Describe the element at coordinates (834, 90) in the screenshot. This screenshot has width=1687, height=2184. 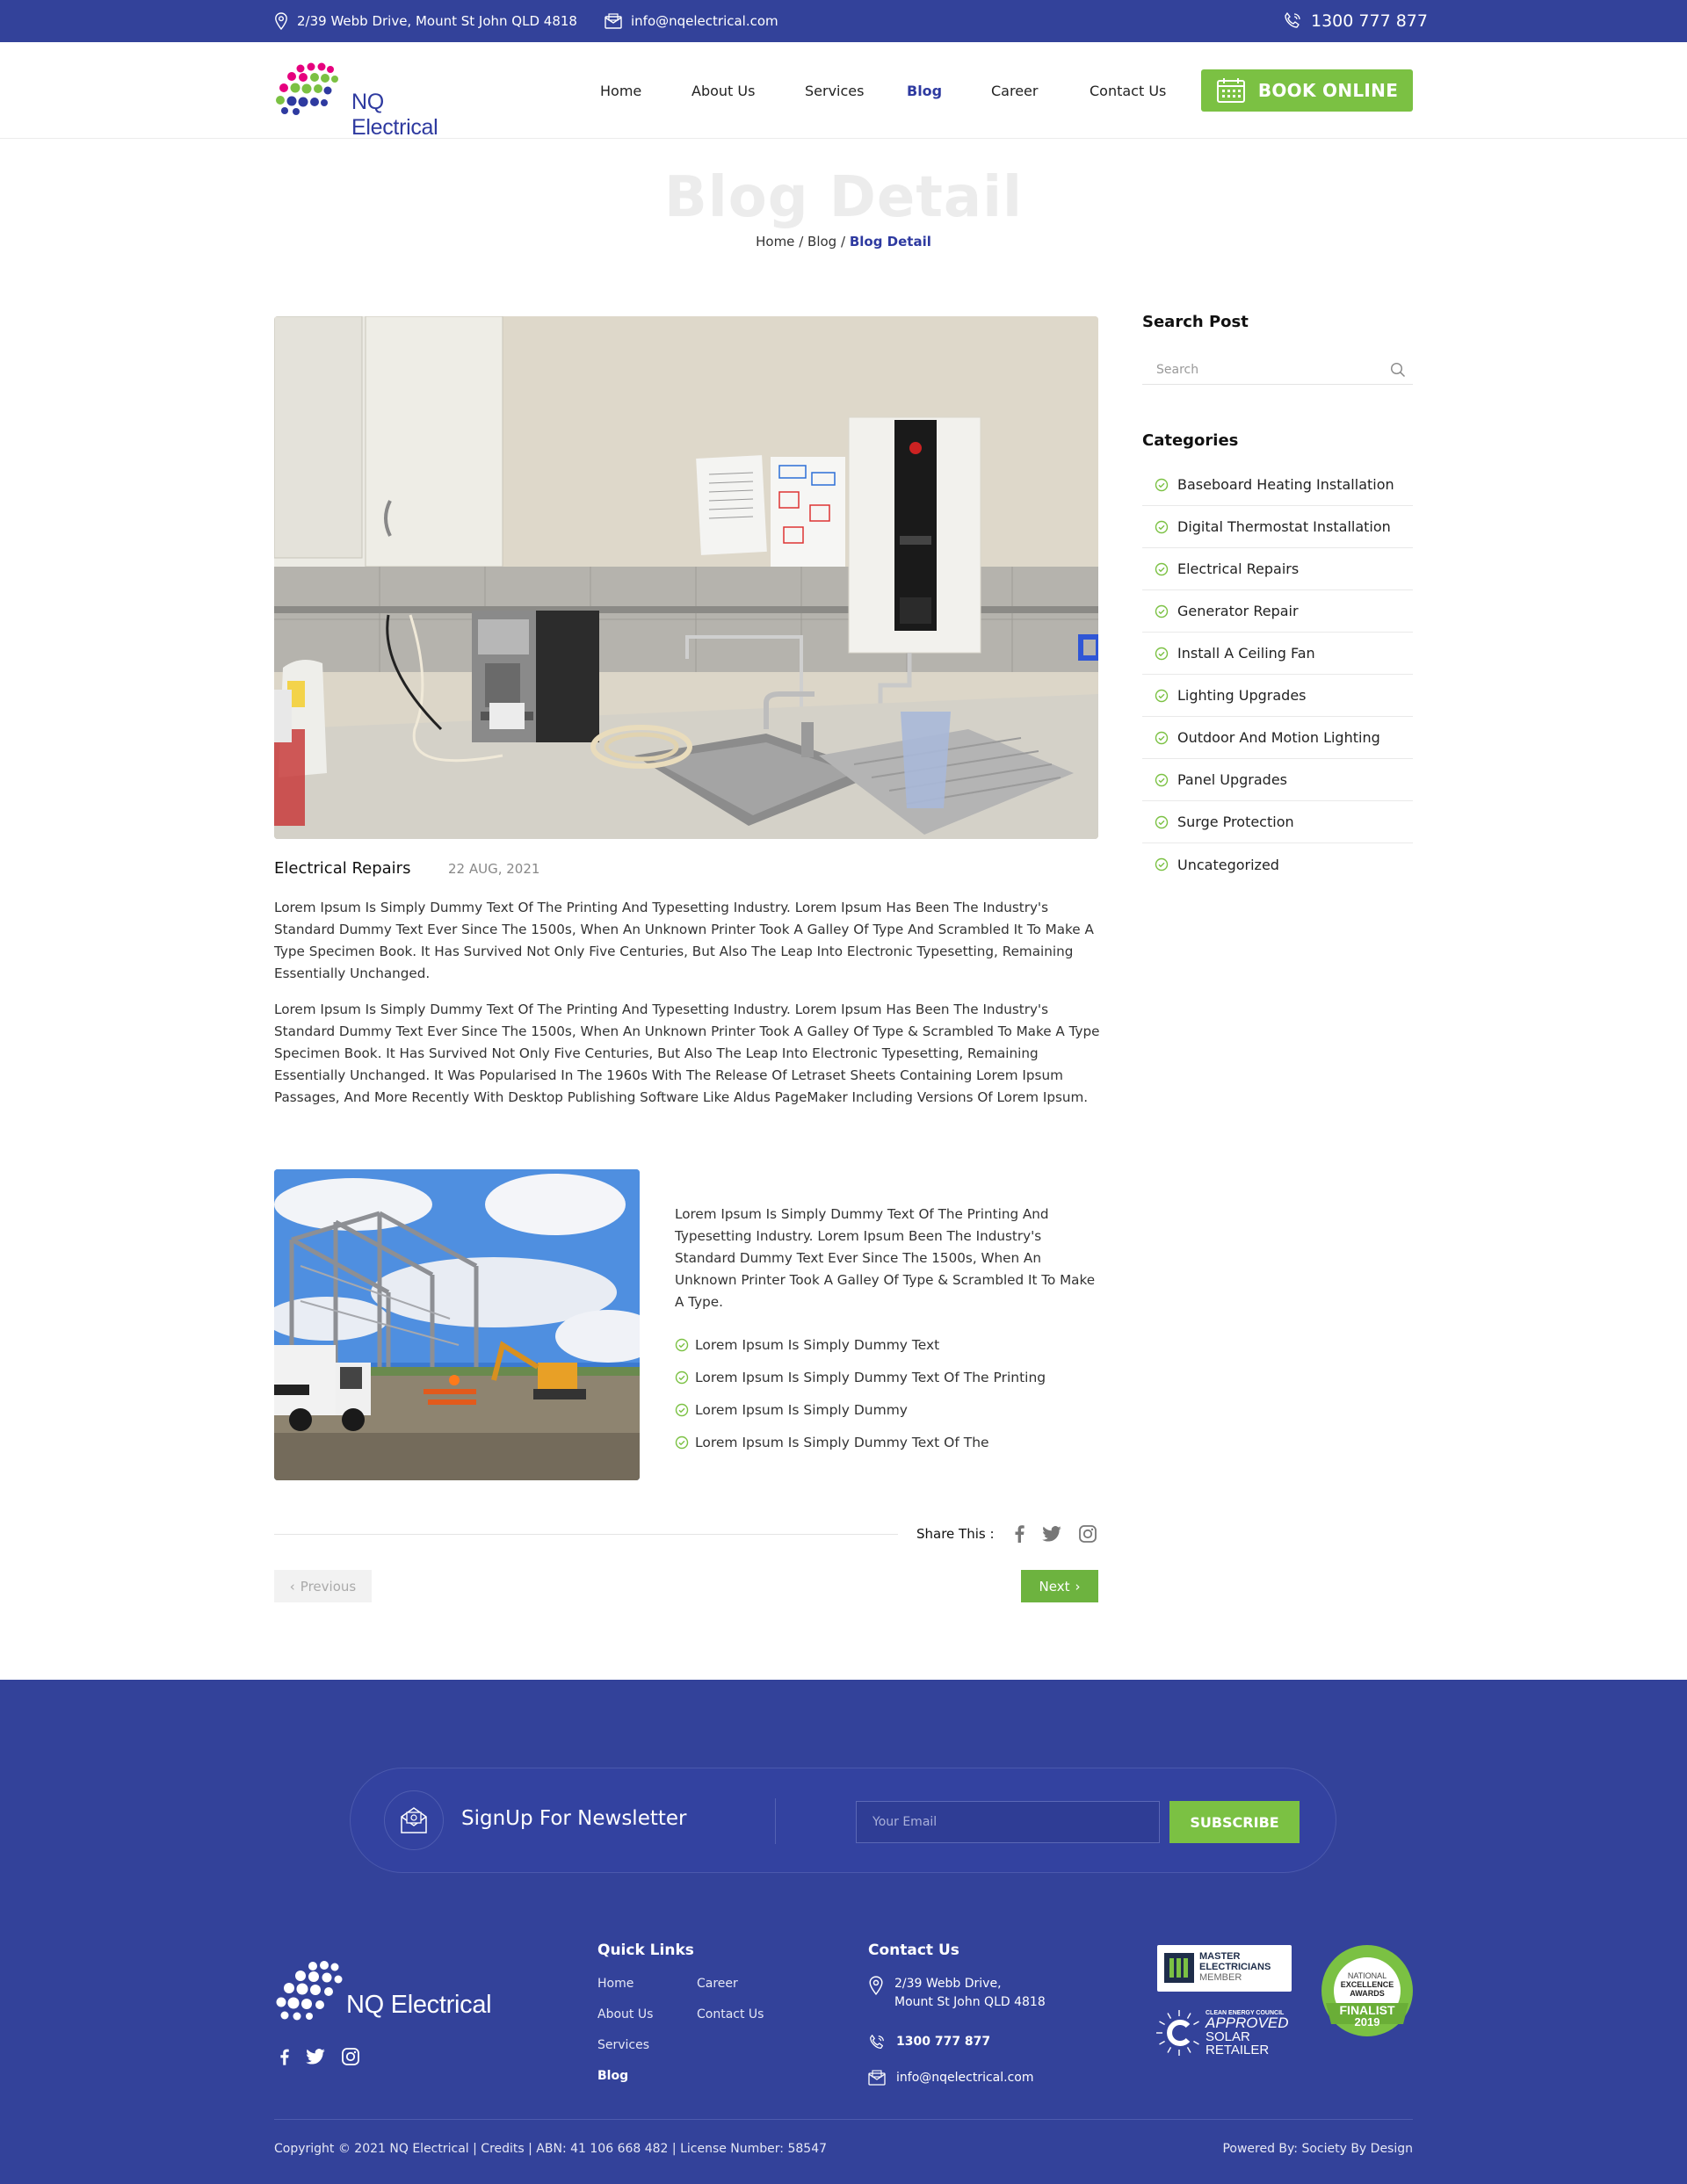
I see `nav-services: Services` at that location.